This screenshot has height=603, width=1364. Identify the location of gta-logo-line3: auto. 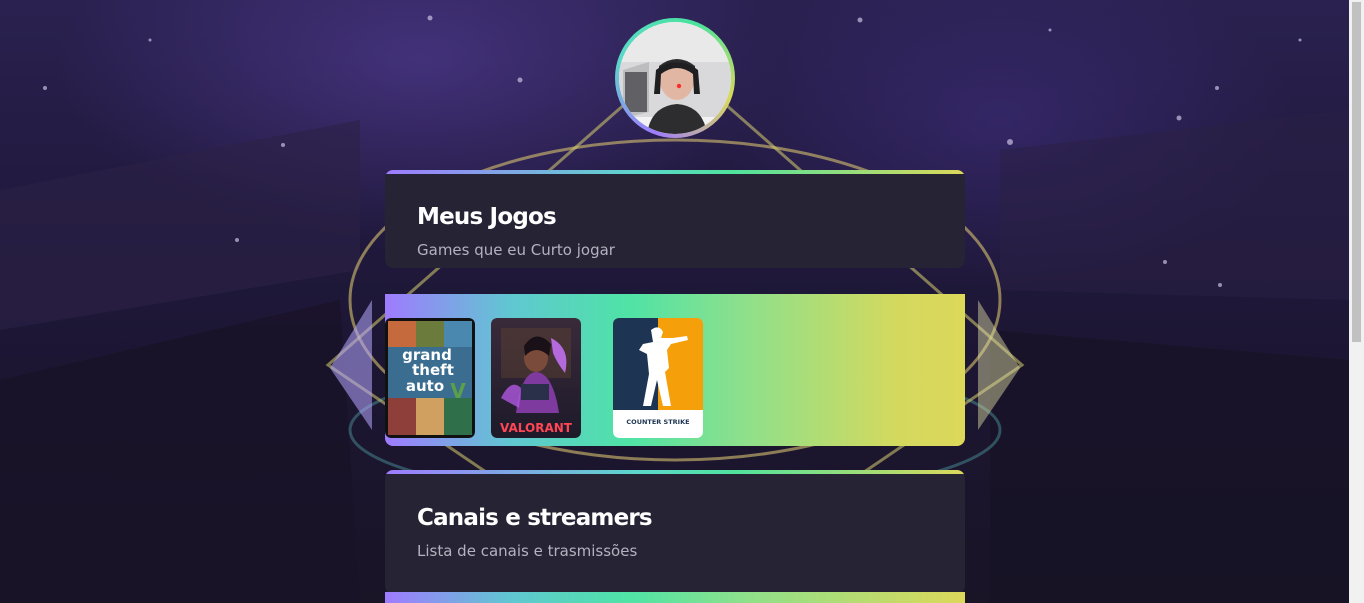
(425, 386).